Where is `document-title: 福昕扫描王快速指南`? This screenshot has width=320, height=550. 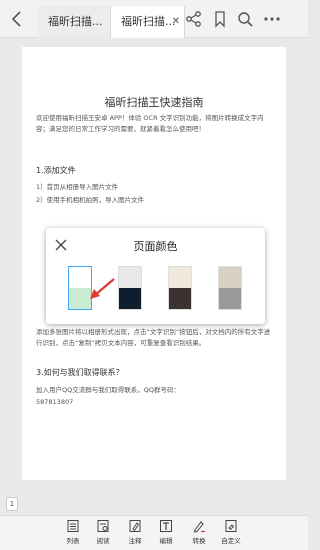
document-title: 福昕扫描王快速指南 is located at coordinates (154, 102).